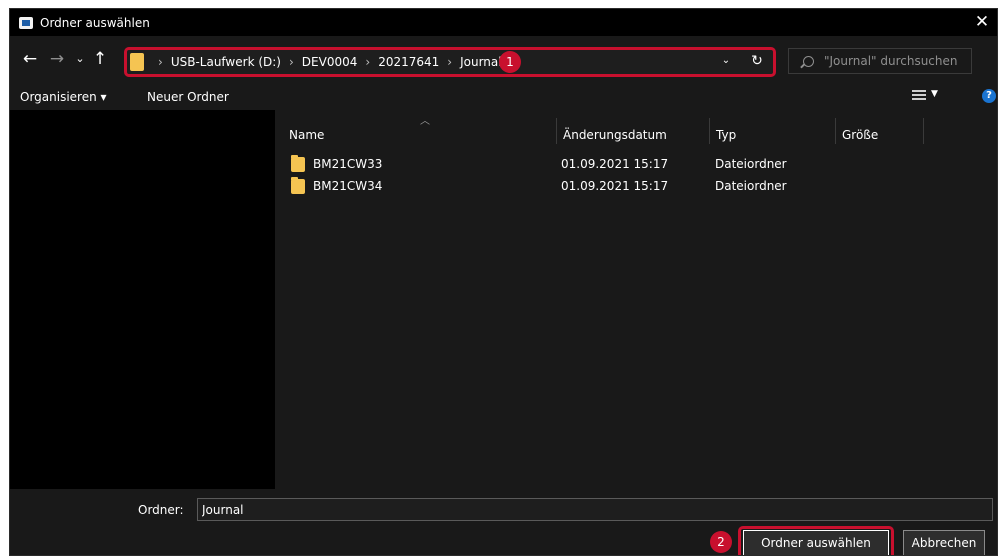  I want to click on back-arrow-icon: ←, so click(30, 59).